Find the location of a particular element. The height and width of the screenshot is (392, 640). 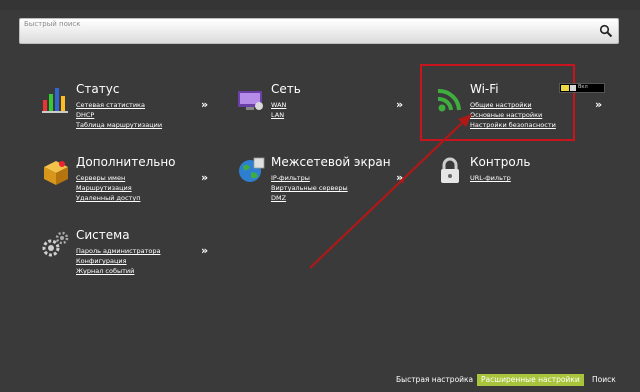

search-placeholder: Быстрый поиск is located at coordinates (52, 24).